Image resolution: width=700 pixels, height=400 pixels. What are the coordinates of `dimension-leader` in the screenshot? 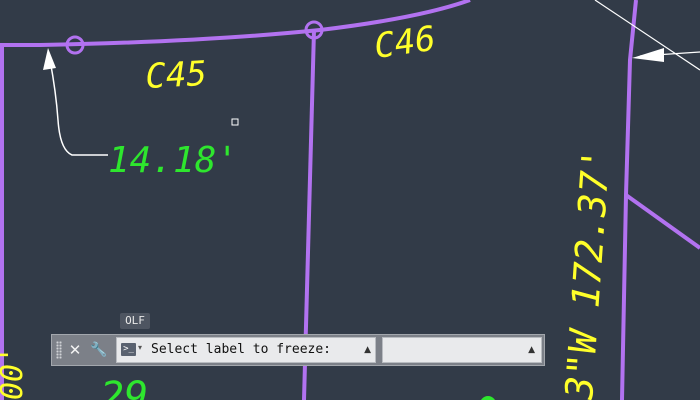 It's located at (78, 107).